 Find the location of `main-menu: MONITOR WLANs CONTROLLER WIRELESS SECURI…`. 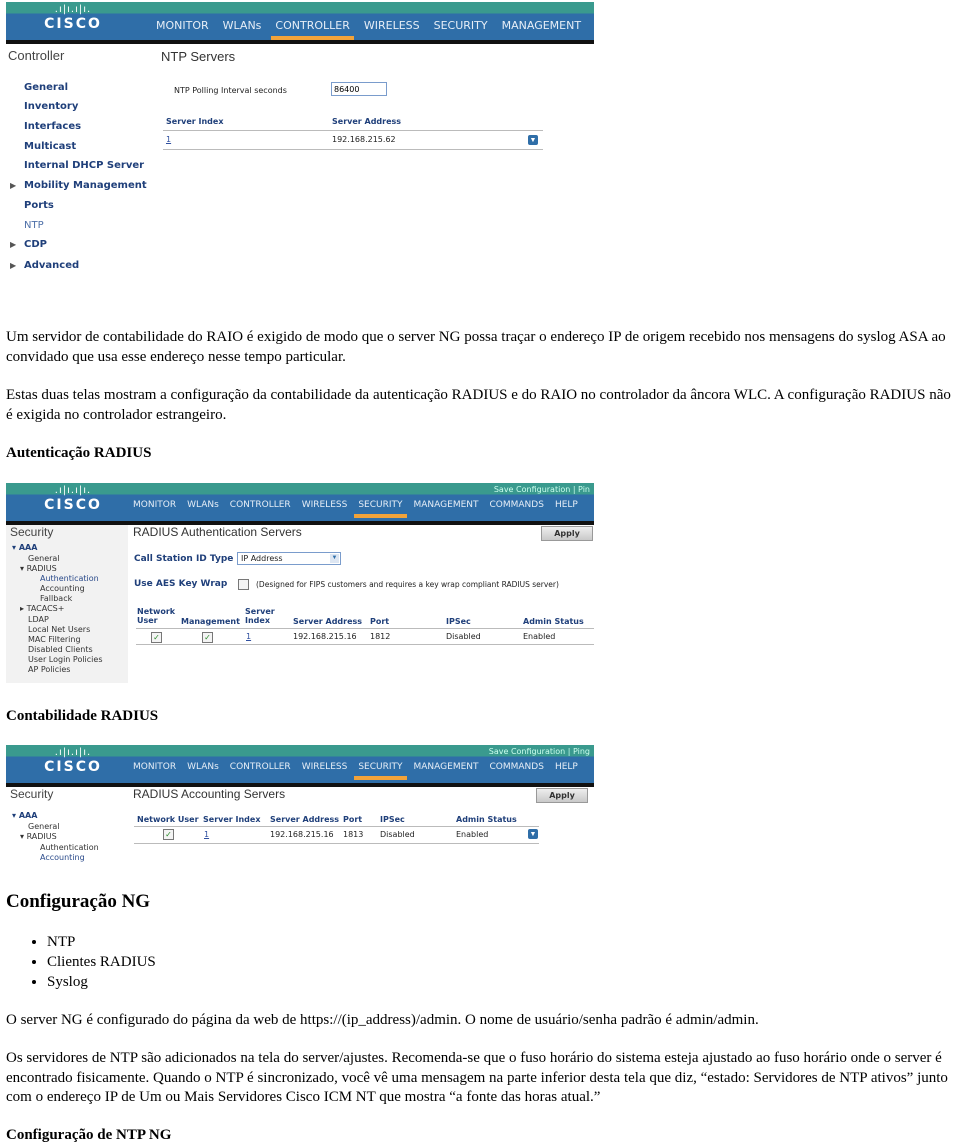

main-menu: MONITOR WLANs CONTROLLER WIRELESS SECURI… is located at coordinates (361, 771).